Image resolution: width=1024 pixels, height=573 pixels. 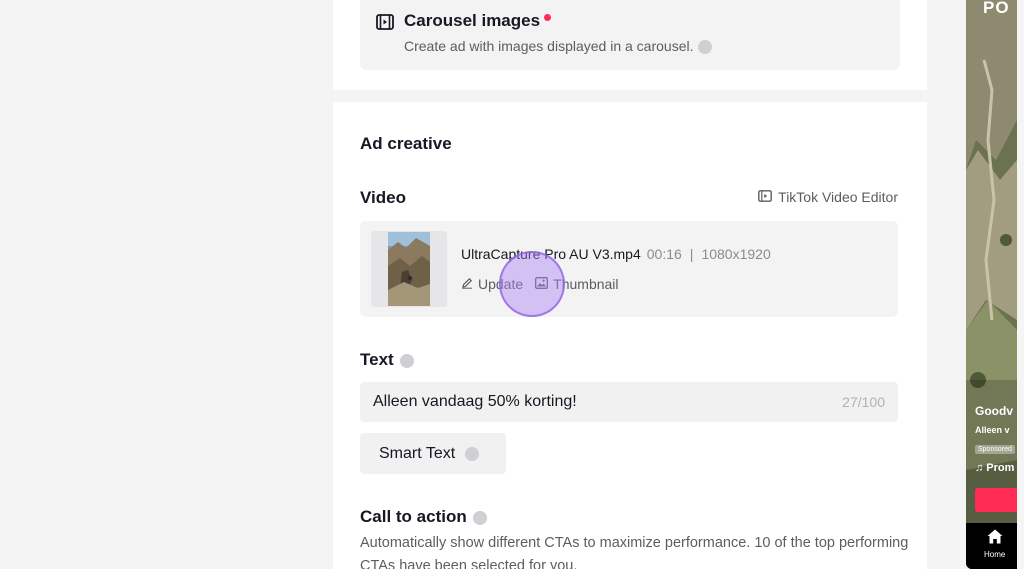 What do you see at coordinates (992, 430) in the screenshot?
I see `preview-caption: Alleen v` at bounding box center [992, 430].